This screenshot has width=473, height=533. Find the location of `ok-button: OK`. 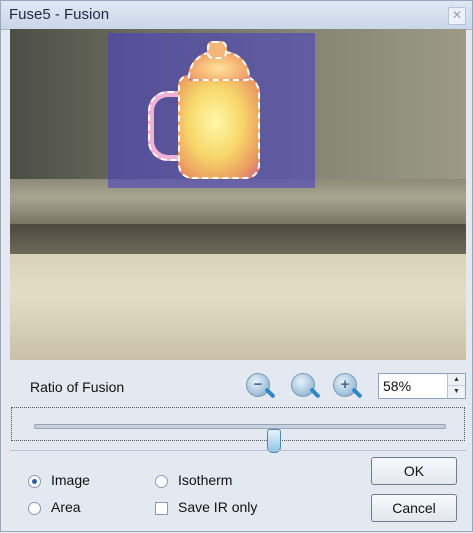

ok-button: OK is located at coordinates (414, 471).